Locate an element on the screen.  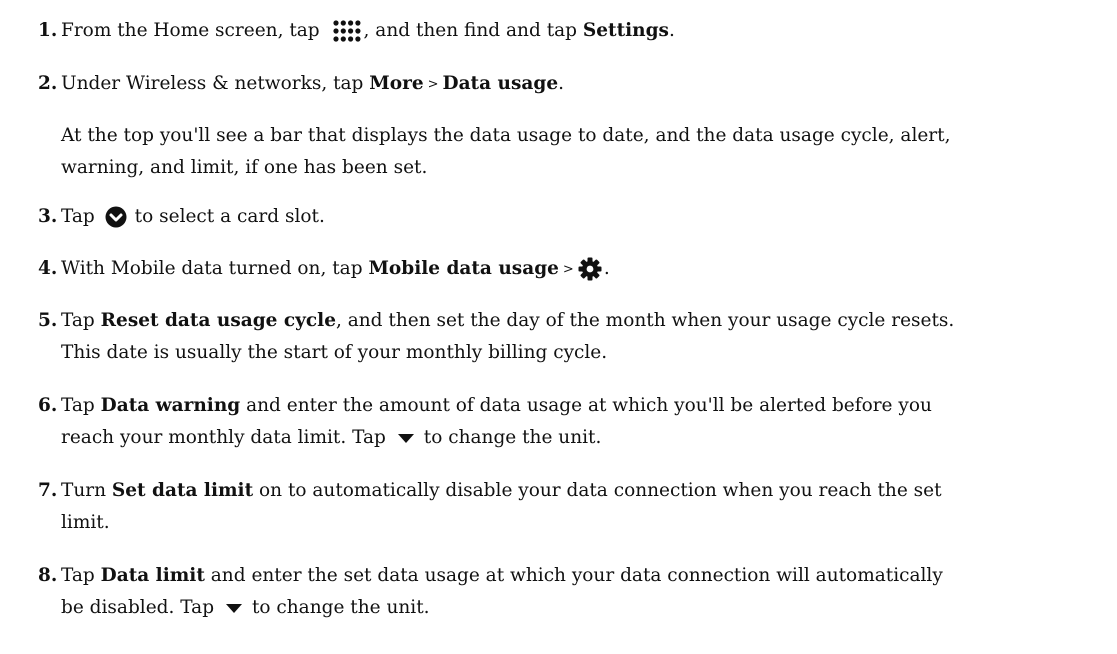
step-number: 1. is located at coordinates (48, 30).